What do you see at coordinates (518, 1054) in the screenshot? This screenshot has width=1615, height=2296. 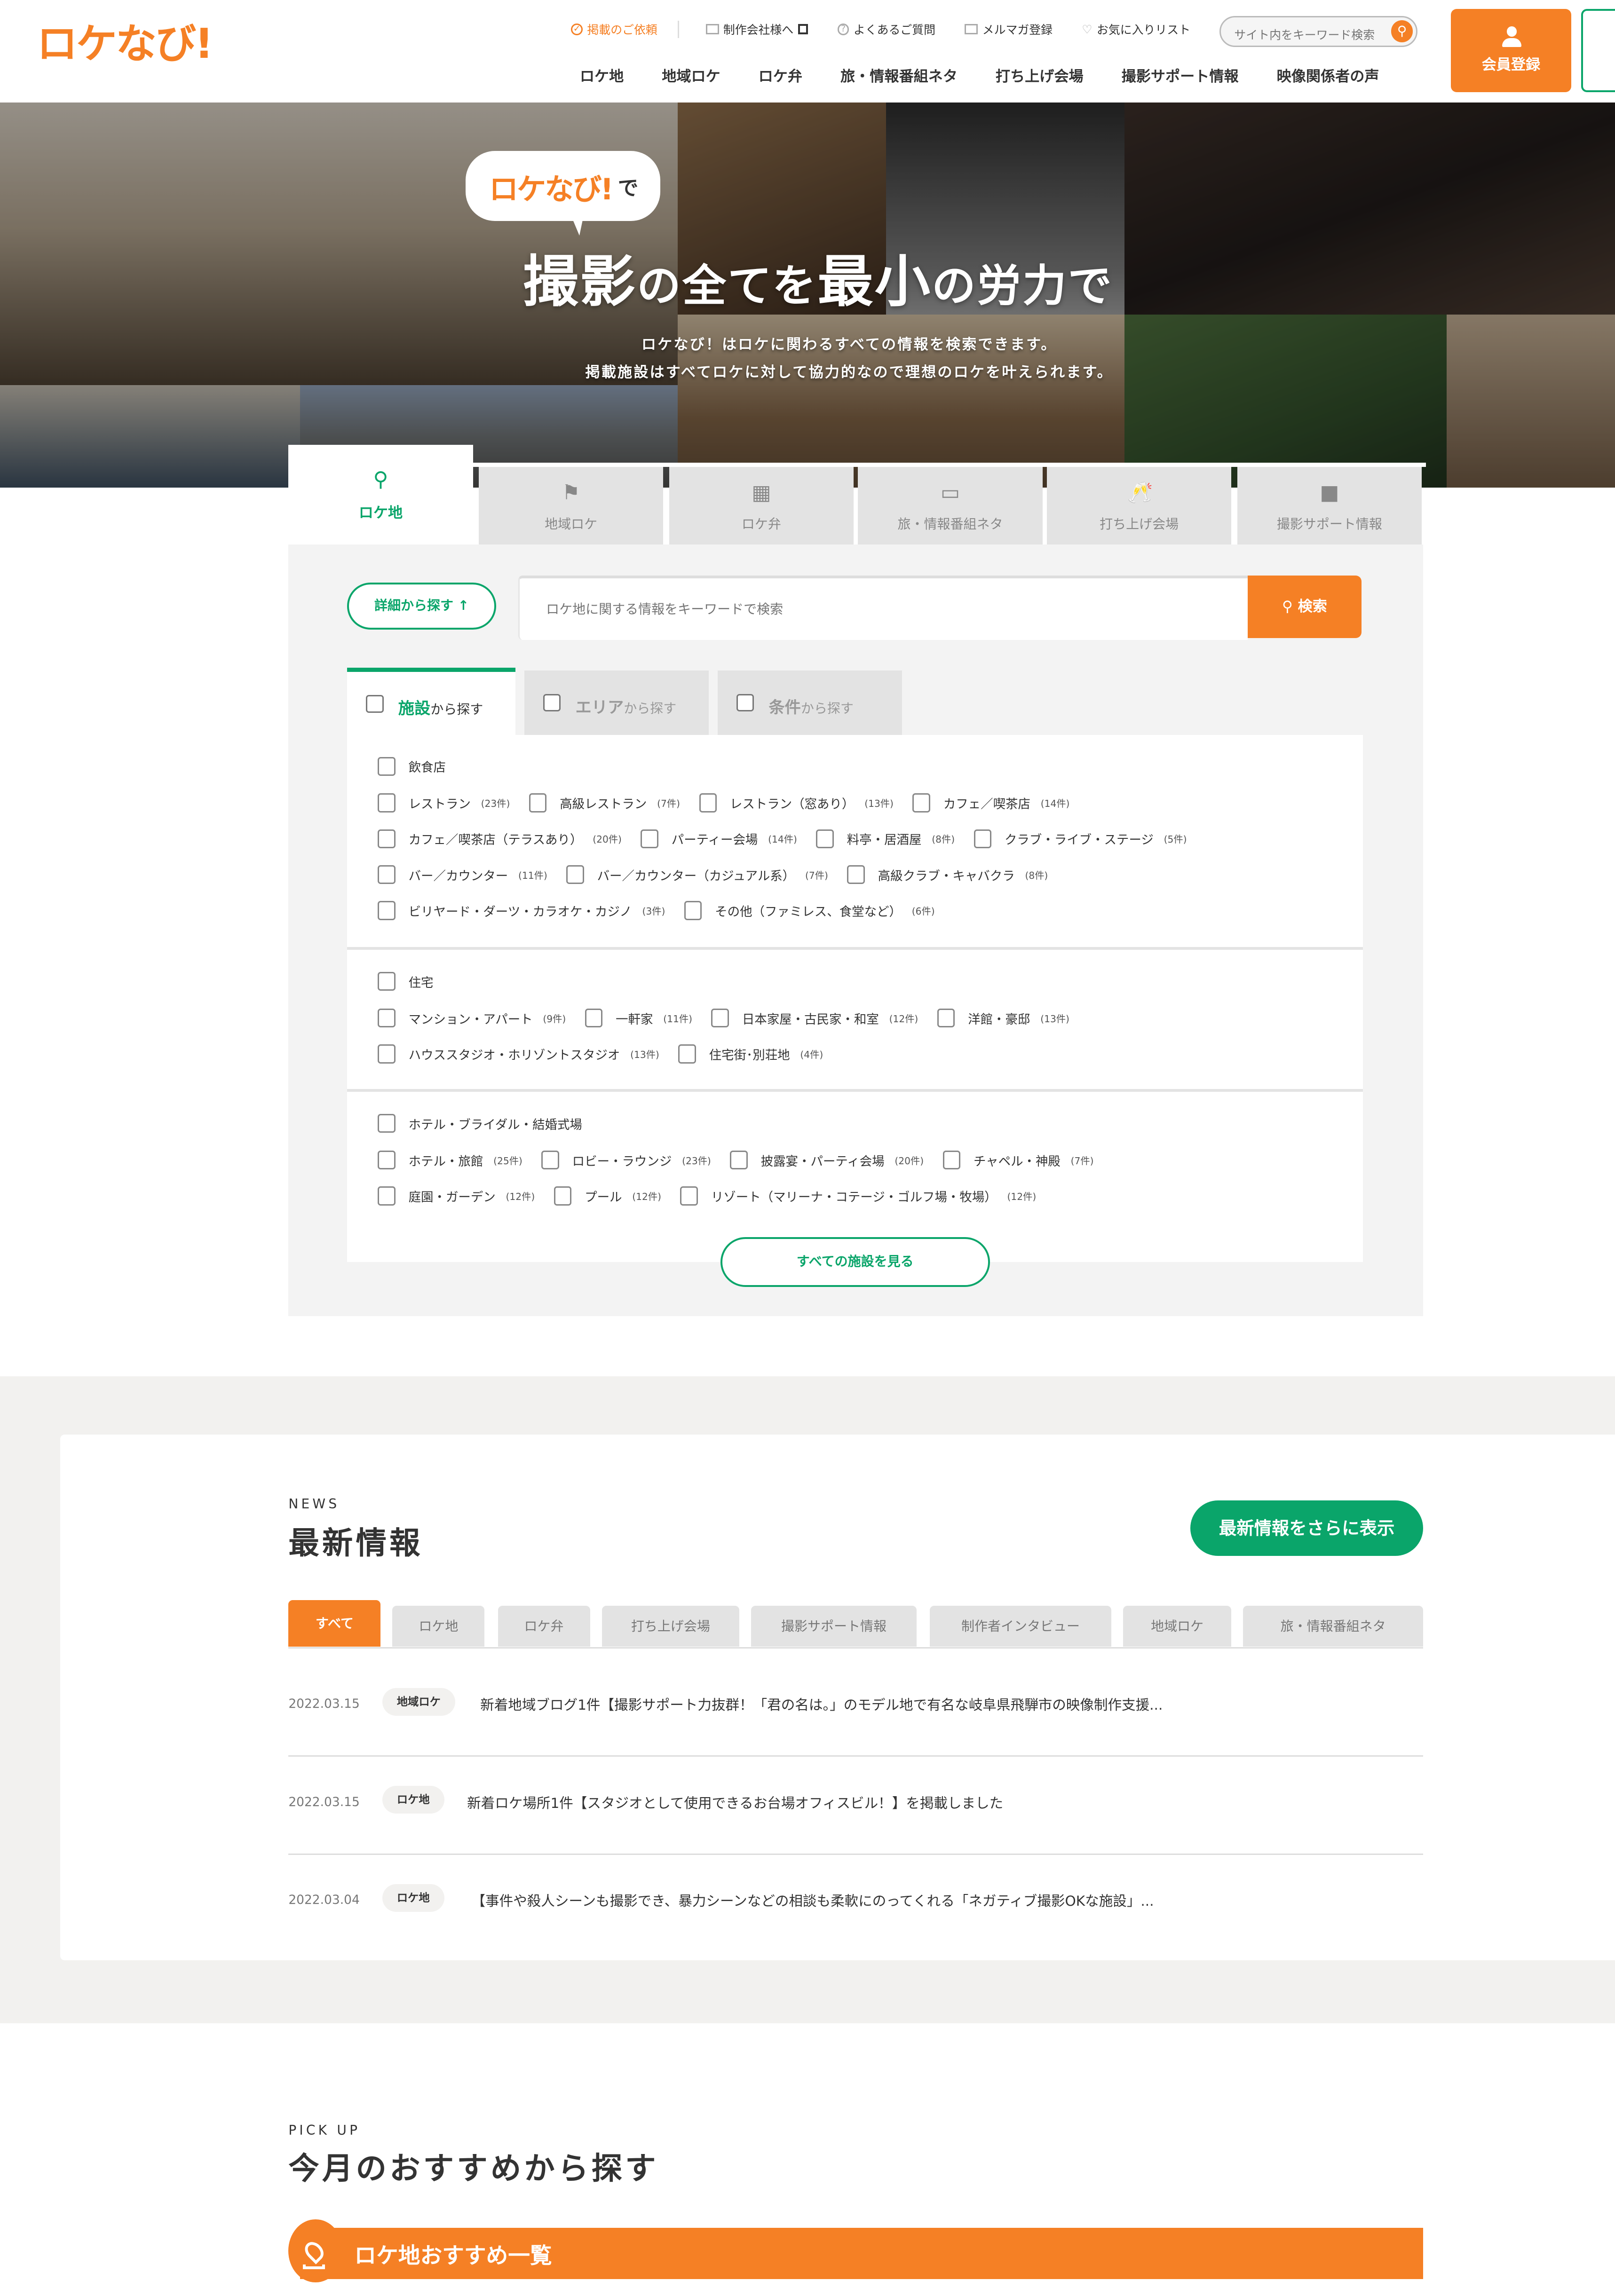 I see `filter-checkbox: ハウススタジオ・ホリゾントスタジオ (13件)` at bounding box center [518, 1054].